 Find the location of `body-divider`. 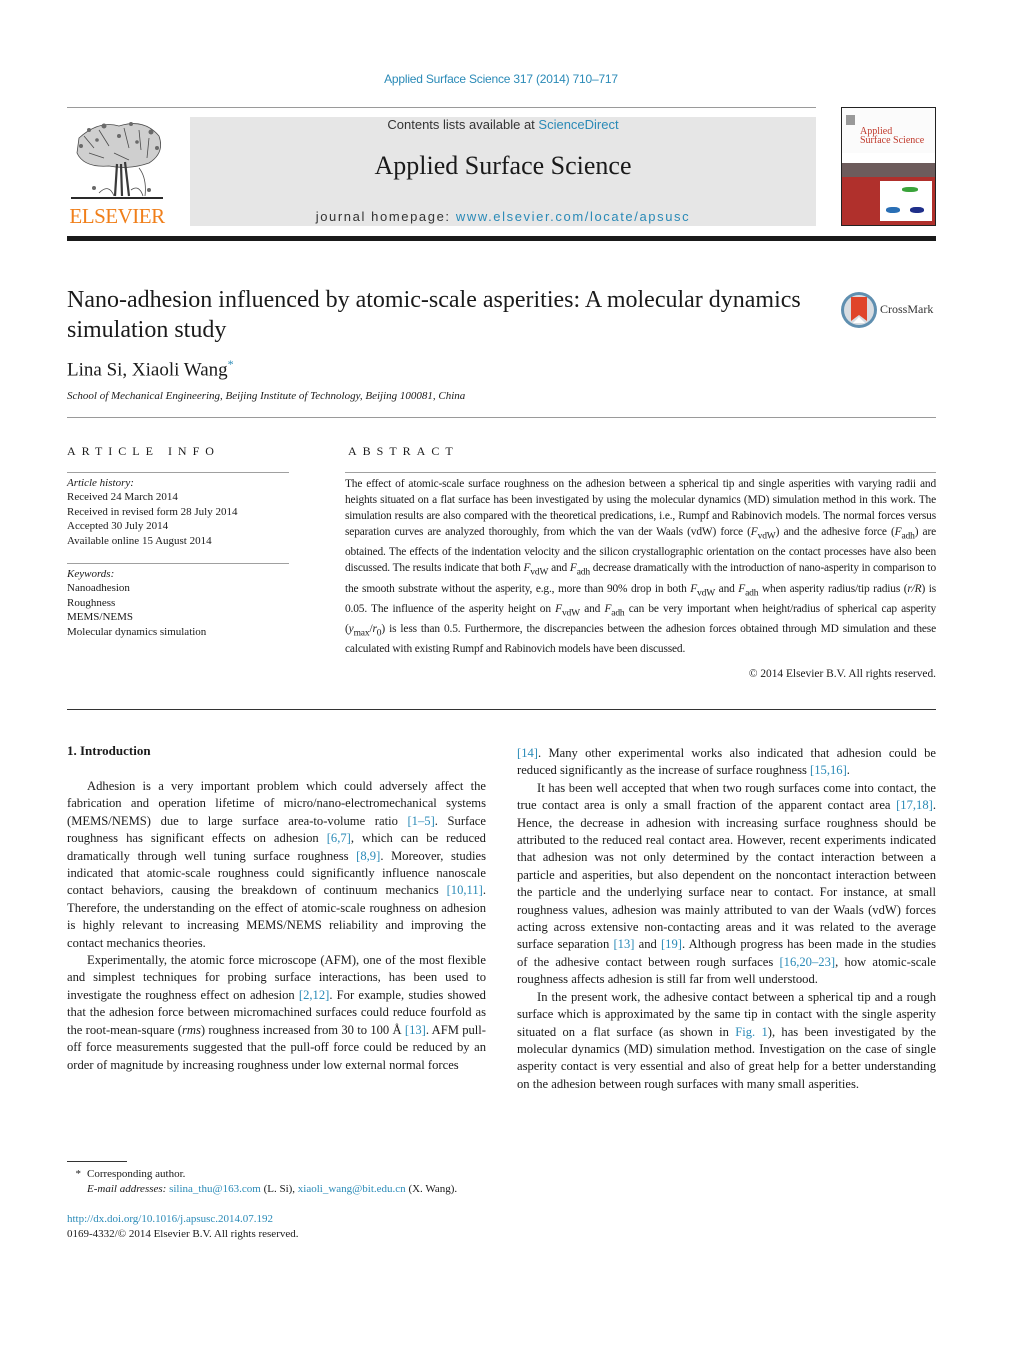

body-divider is located at coordinates (501, 709).